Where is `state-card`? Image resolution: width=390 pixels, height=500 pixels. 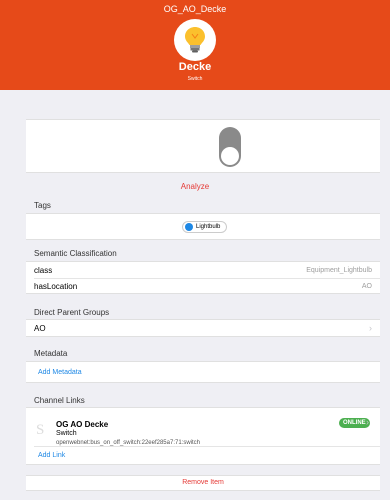 state-card is located at coordinates (203, 146).